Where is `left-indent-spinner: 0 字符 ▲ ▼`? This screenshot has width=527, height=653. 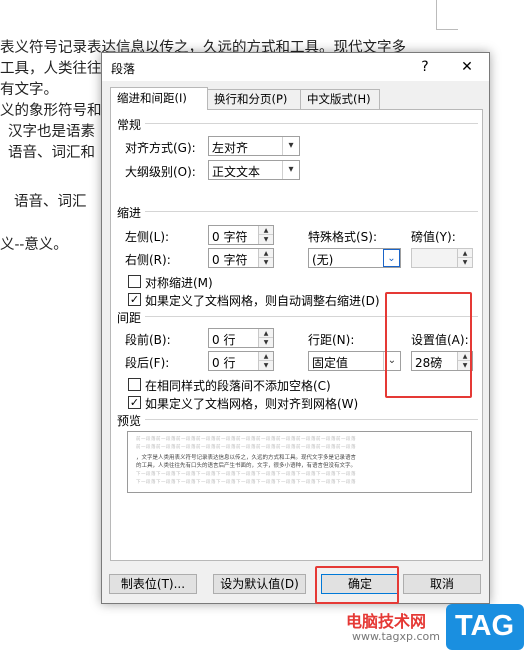 left-indent-spinner: 0 字符 ▲ ▼ is located at coordinates (241, 235).